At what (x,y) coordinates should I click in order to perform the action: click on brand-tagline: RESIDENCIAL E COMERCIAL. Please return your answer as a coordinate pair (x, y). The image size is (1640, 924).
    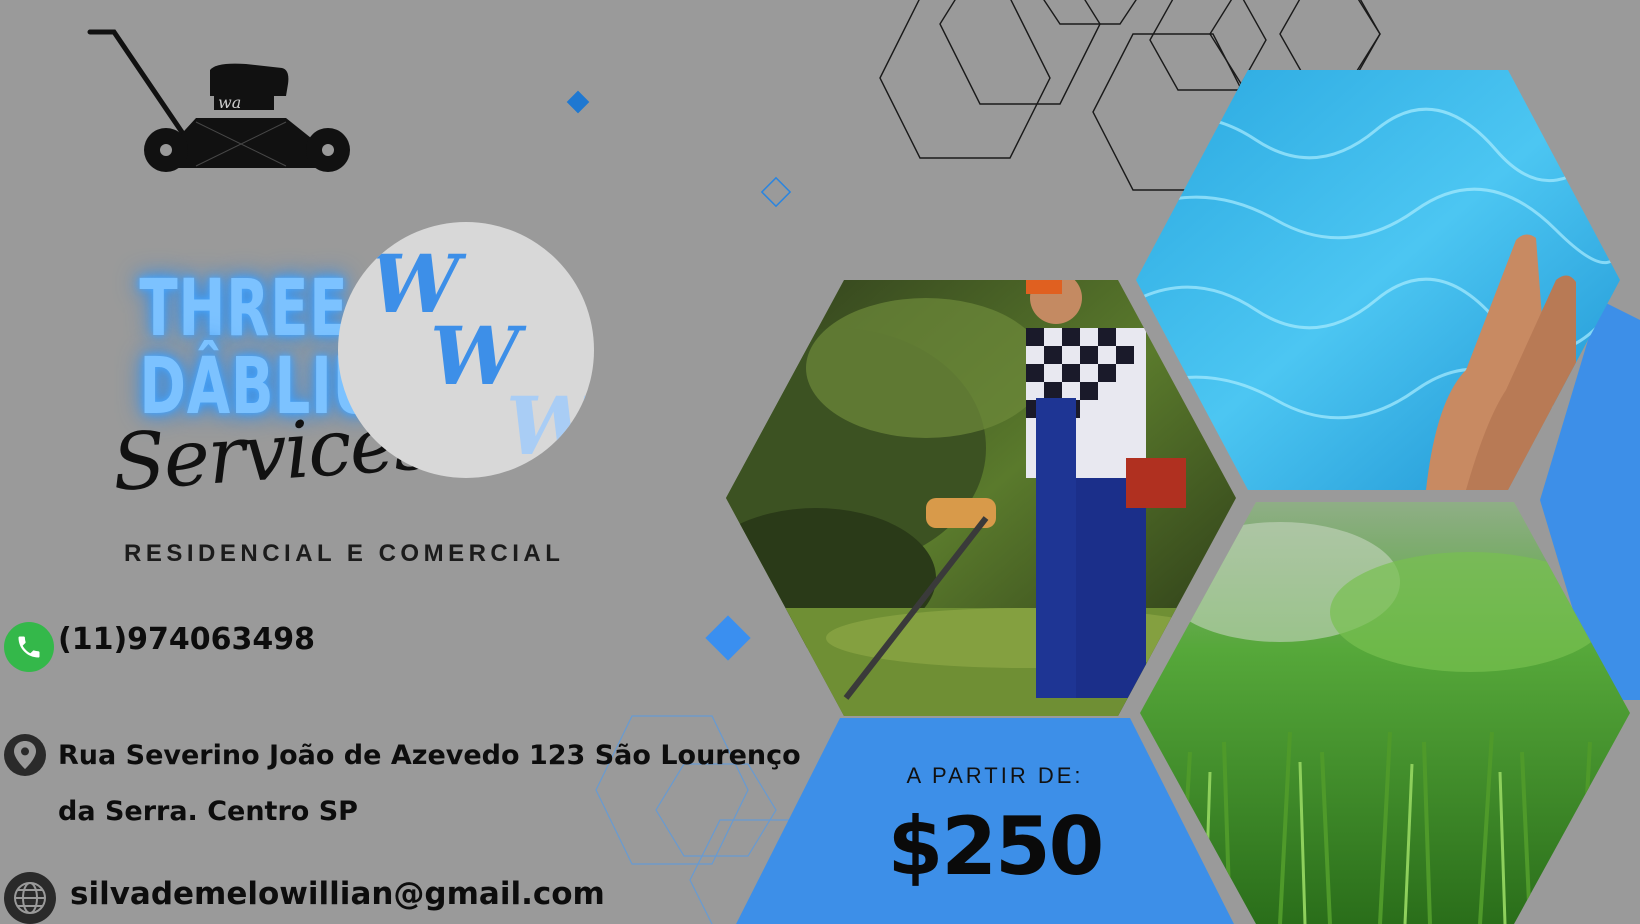
    Looking at the image, I should click on (344, 553).